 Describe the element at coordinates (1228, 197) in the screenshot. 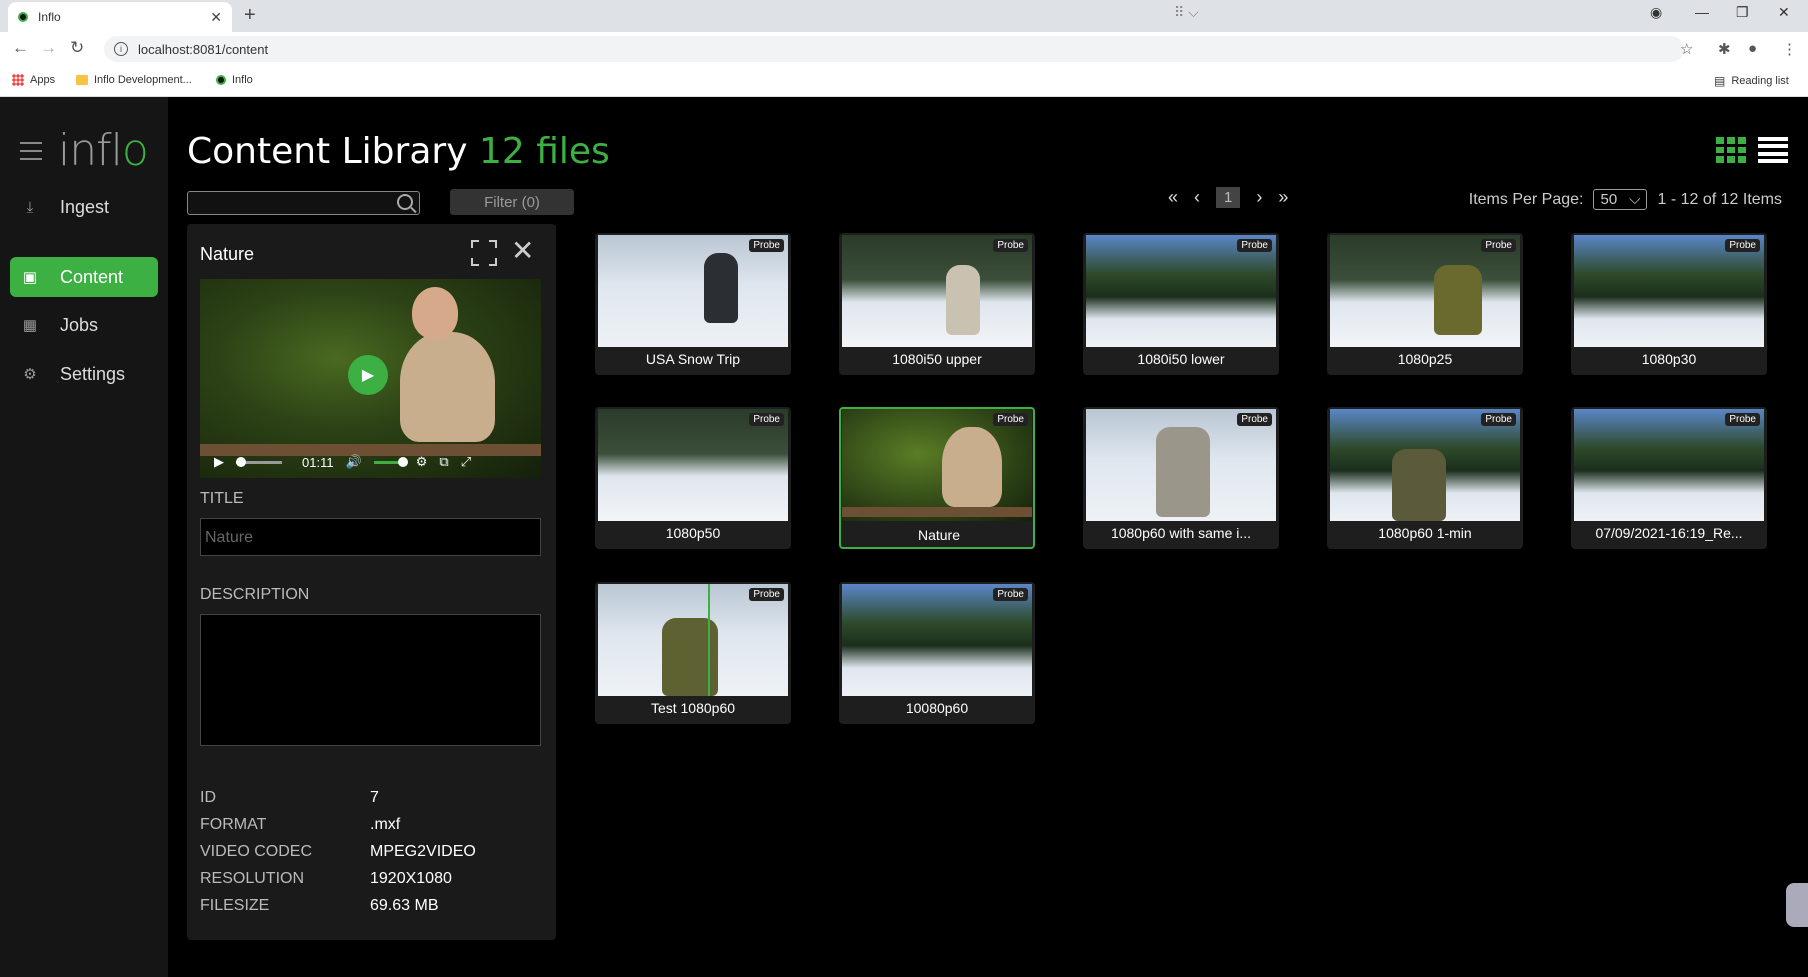

I see `current-page: 1` at that location.